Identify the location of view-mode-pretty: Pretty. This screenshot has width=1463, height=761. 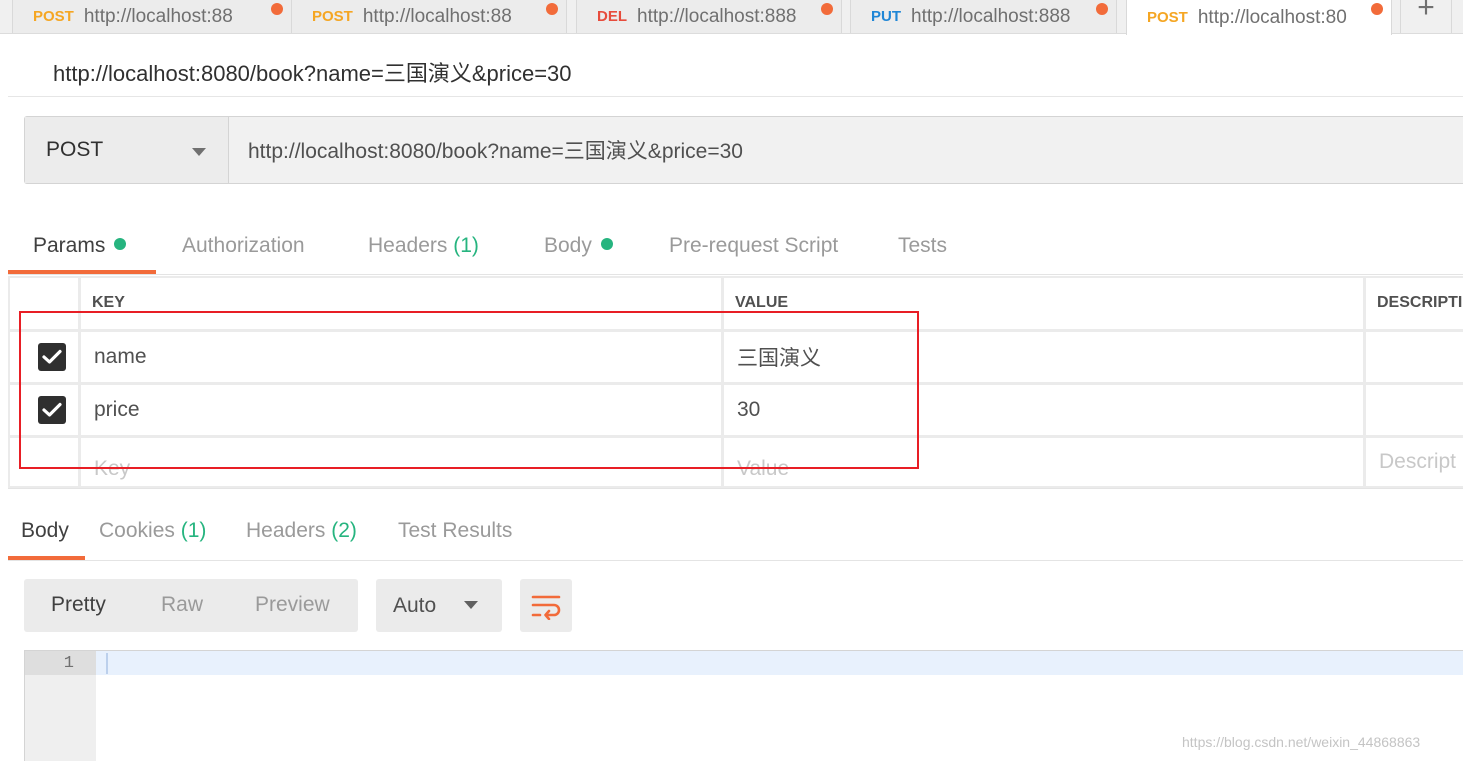
(78, 605).